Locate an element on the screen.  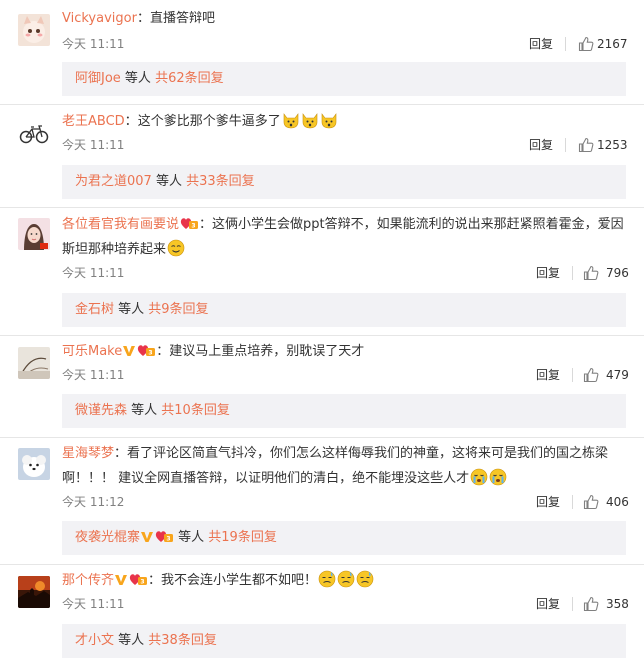
reply-count-link: 共10条回复 is located at coordinates (195, 410).